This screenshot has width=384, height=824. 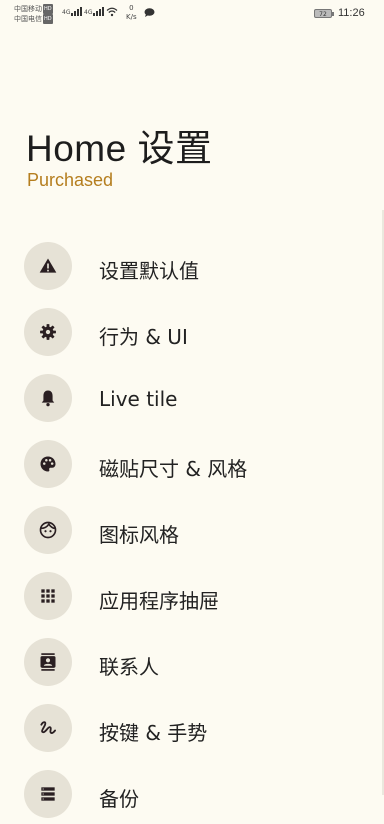 I want to click on storage-icon, so click(x=48, y=794).